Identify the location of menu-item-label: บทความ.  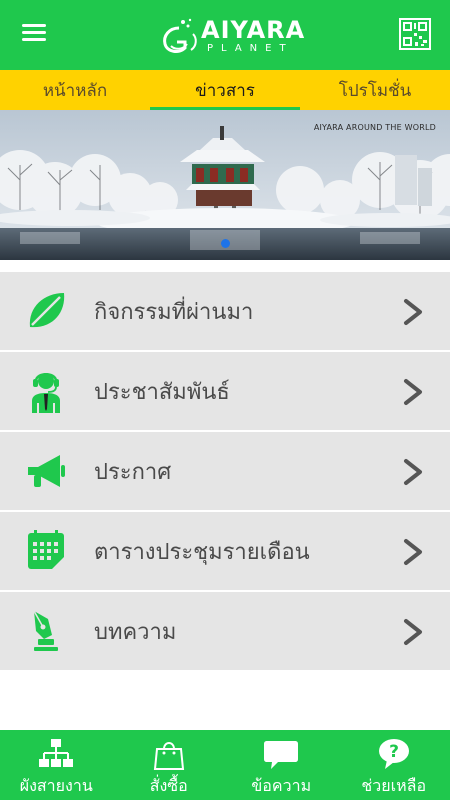
(135, 632).